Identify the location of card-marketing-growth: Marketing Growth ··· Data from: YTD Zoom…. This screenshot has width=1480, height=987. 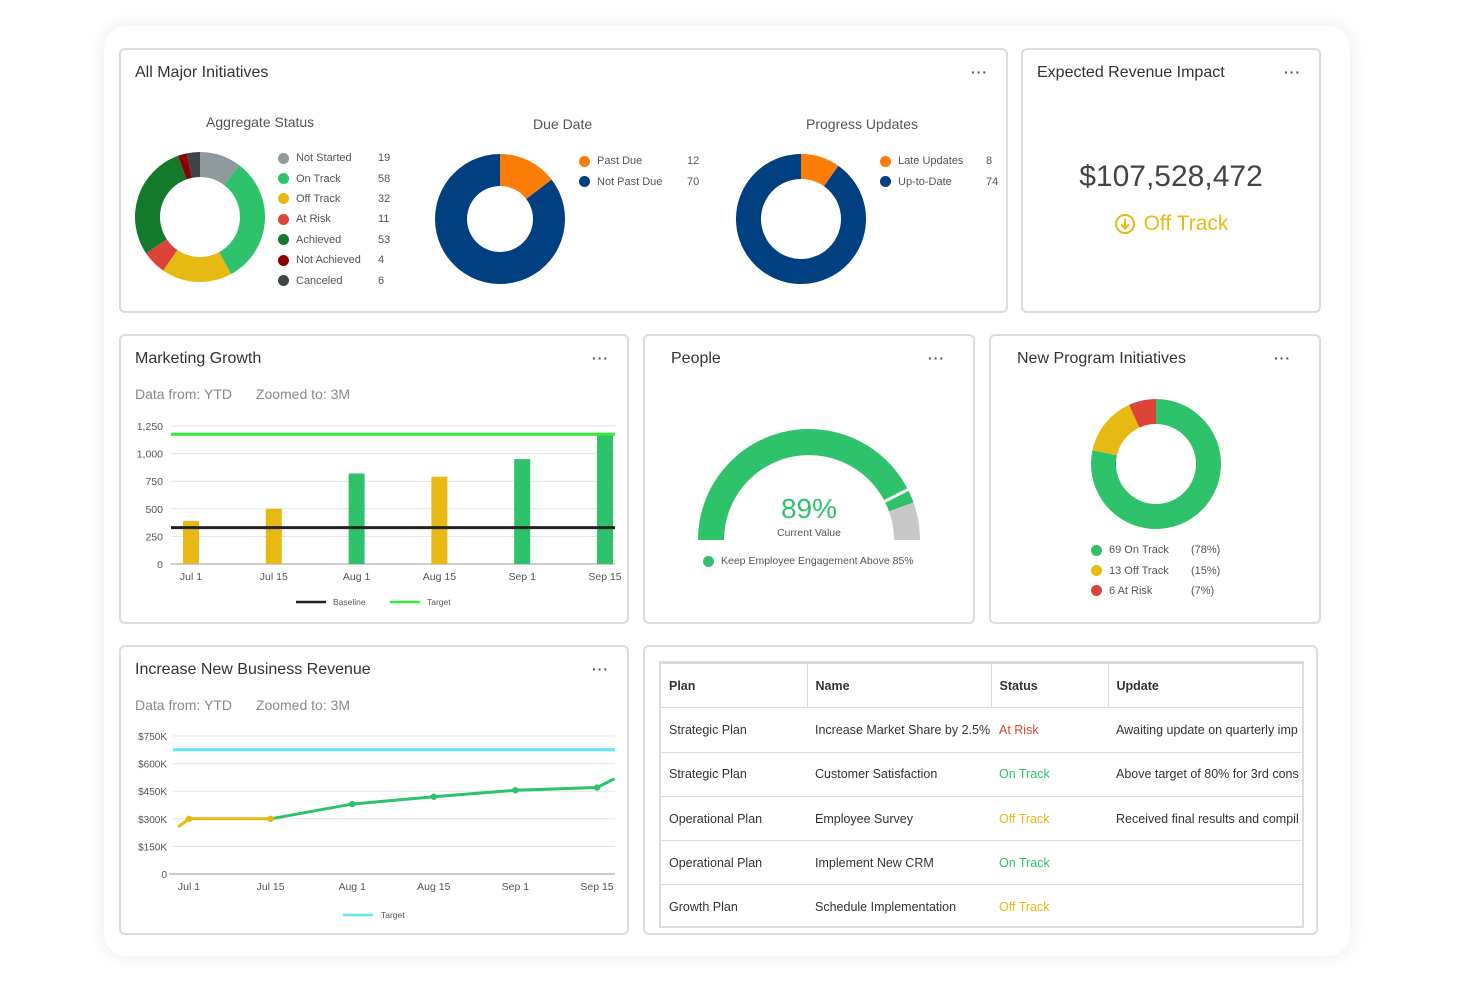
(374, 479).